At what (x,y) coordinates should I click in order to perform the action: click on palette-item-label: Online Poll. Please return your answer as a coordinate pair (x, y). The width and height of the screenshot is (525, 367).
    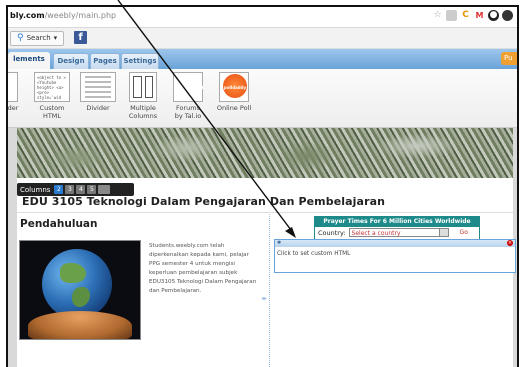
    Looking at the image, I should click on (234, 108).